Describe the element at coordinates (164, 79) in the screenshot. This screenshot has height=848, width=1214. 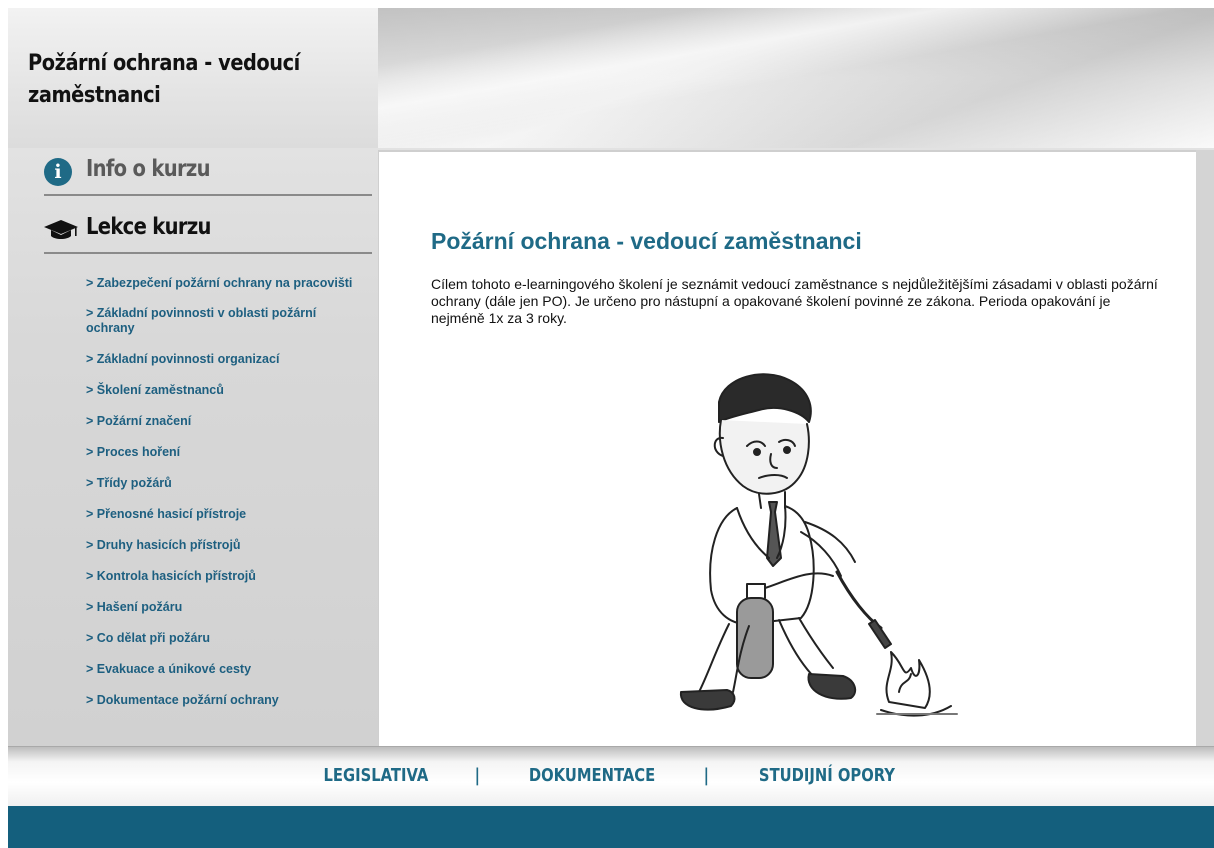
I see `site-title: Požární ochrana - vedoucí zaměstnanci` at that location.